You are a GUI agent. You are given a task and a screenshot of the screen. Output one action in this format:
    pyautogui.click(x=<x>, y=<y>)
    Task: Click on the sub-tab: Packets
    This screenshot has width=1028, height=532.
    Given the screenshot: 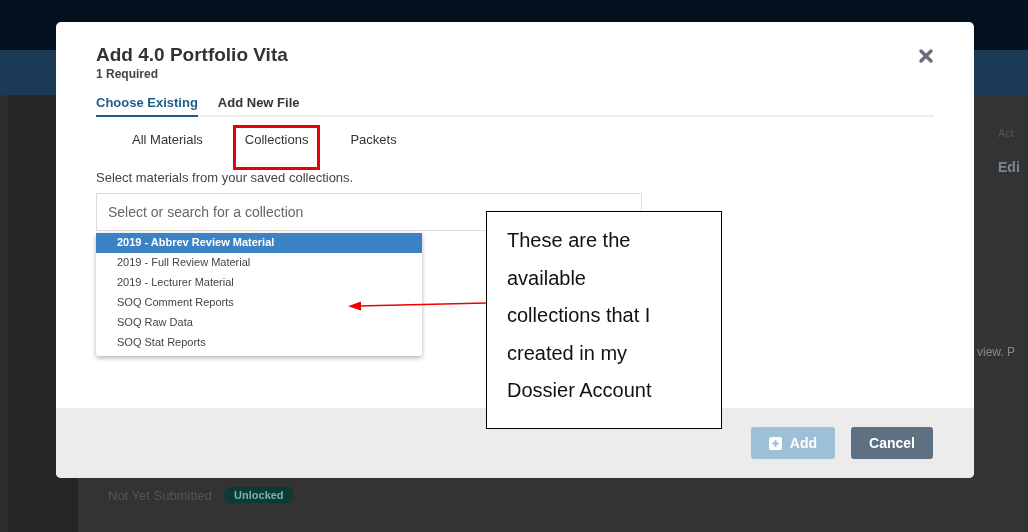 What is the action you would take?
    pyautogui.click(x=373, y=147)
    